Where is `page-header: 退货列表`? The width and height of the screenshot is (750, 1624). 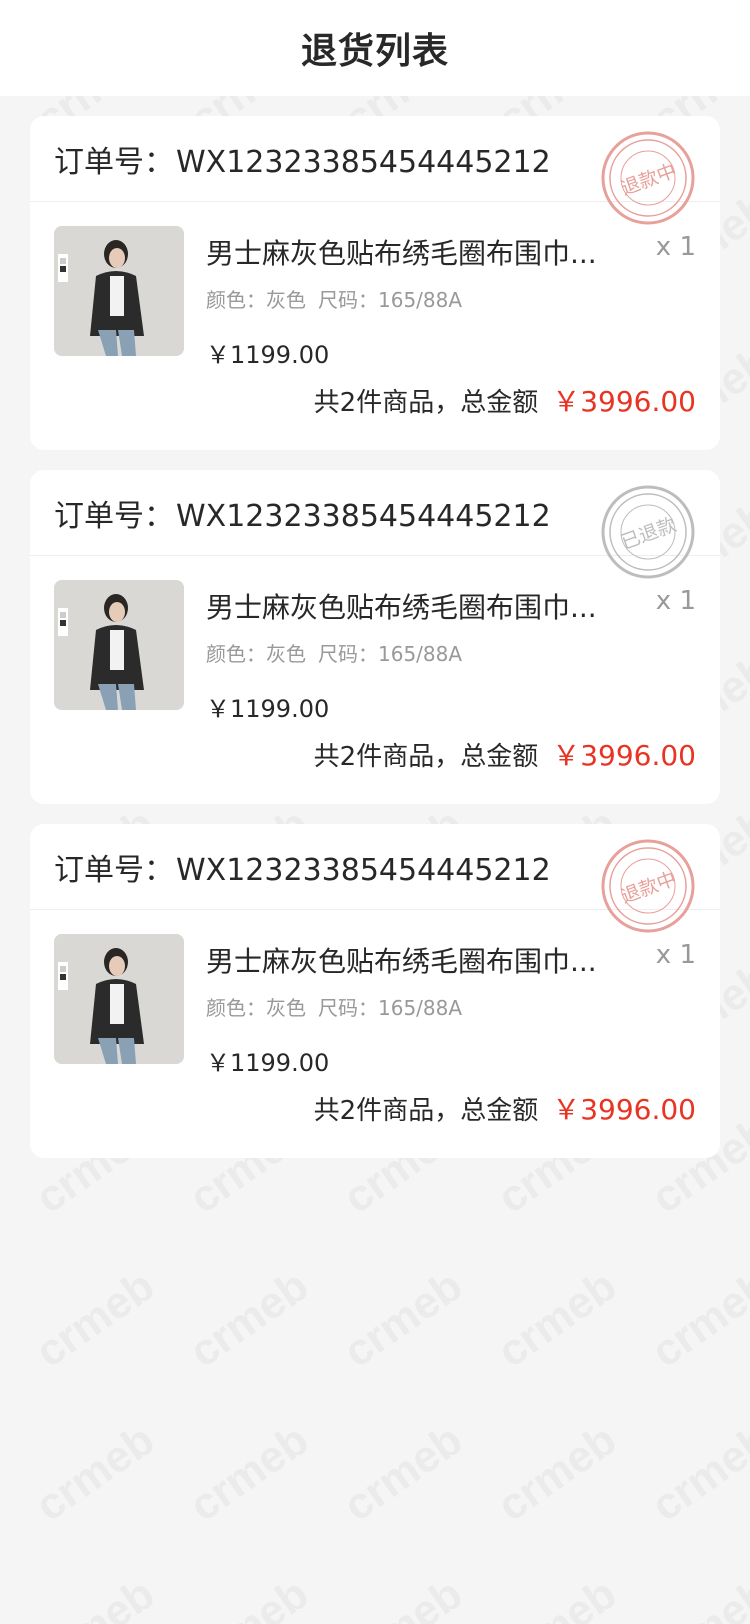 page-header: 退货列表 is located at coordinates (375, 48).